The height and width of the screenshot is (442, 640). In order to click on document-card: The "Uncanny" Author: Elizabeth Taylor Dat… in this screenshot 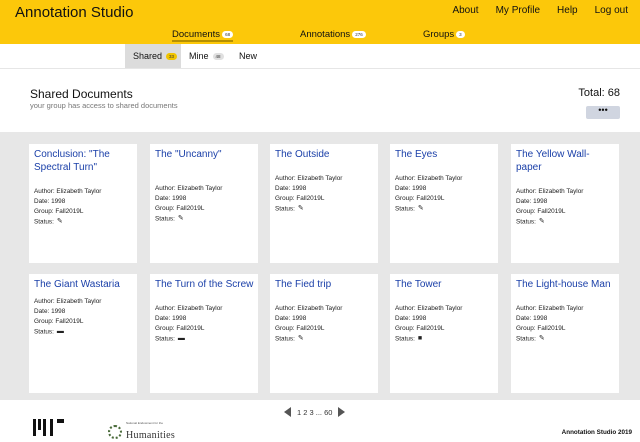, I will do `click(204, 203)`.